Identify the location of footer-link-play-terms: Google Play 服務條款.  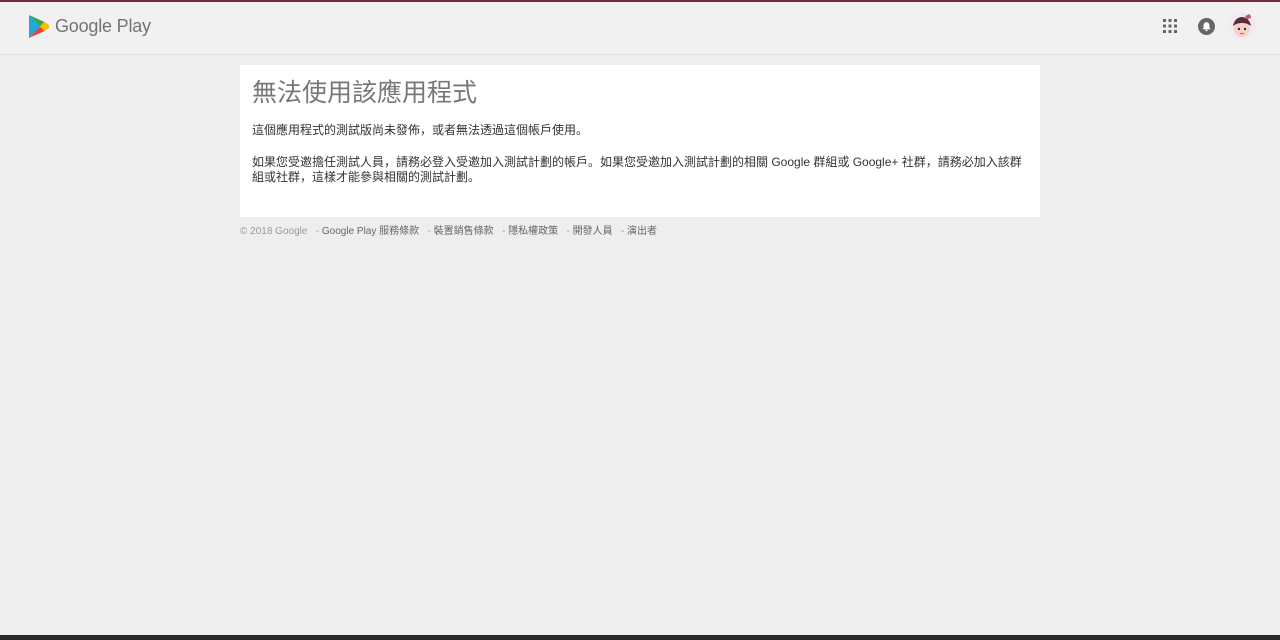
(370, 231).